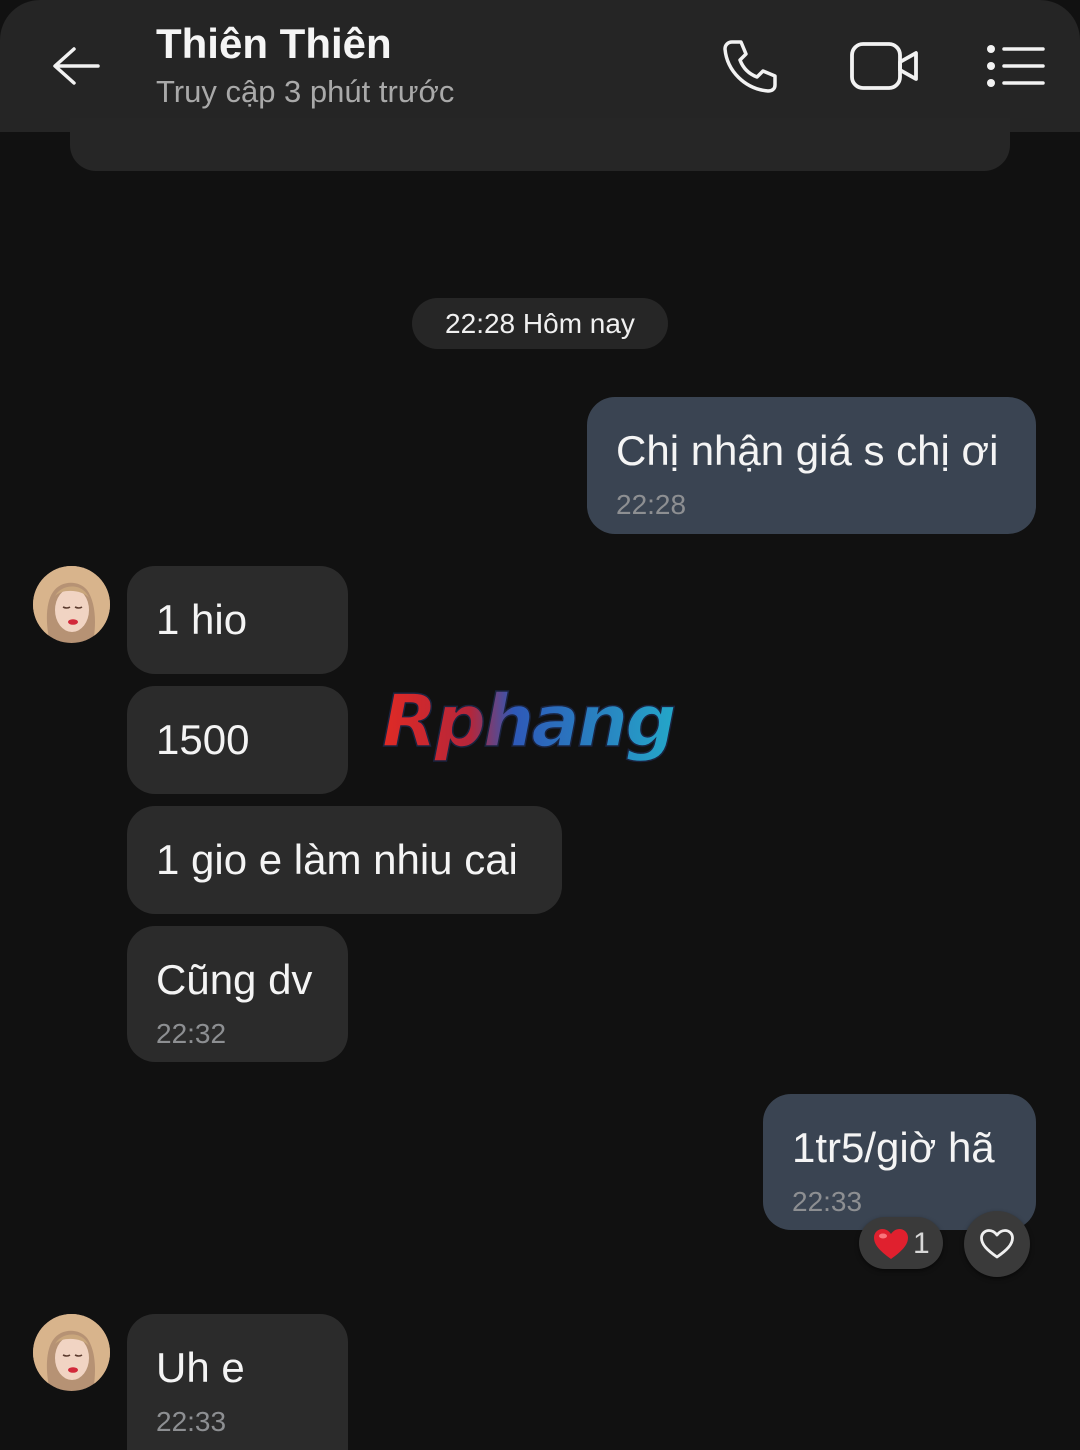 This screenshot has width=1080, height=1450. I want to click on react-button, so click(997, 1244).